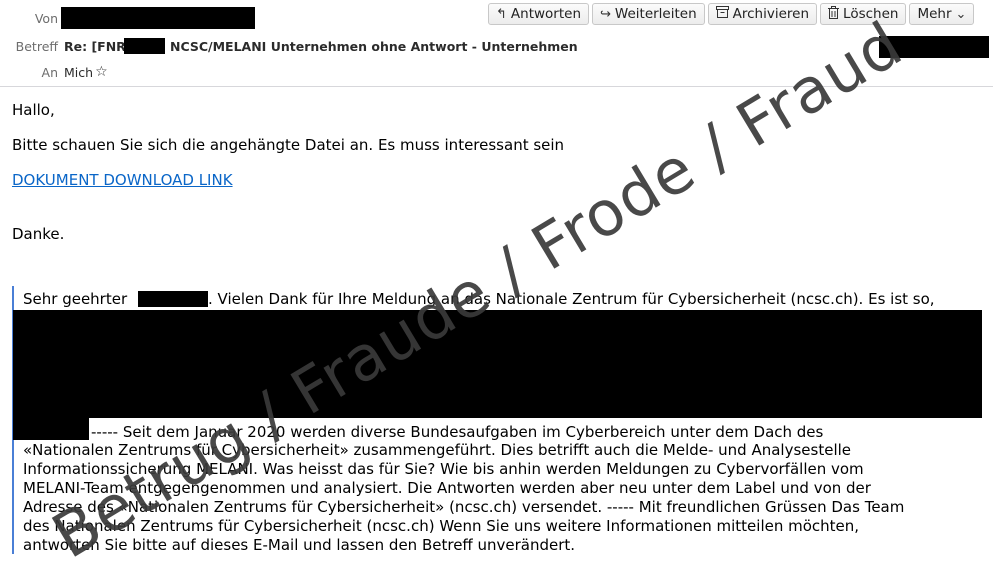  I want to click on forward-label: Weiterleiten, so click(655, 14).